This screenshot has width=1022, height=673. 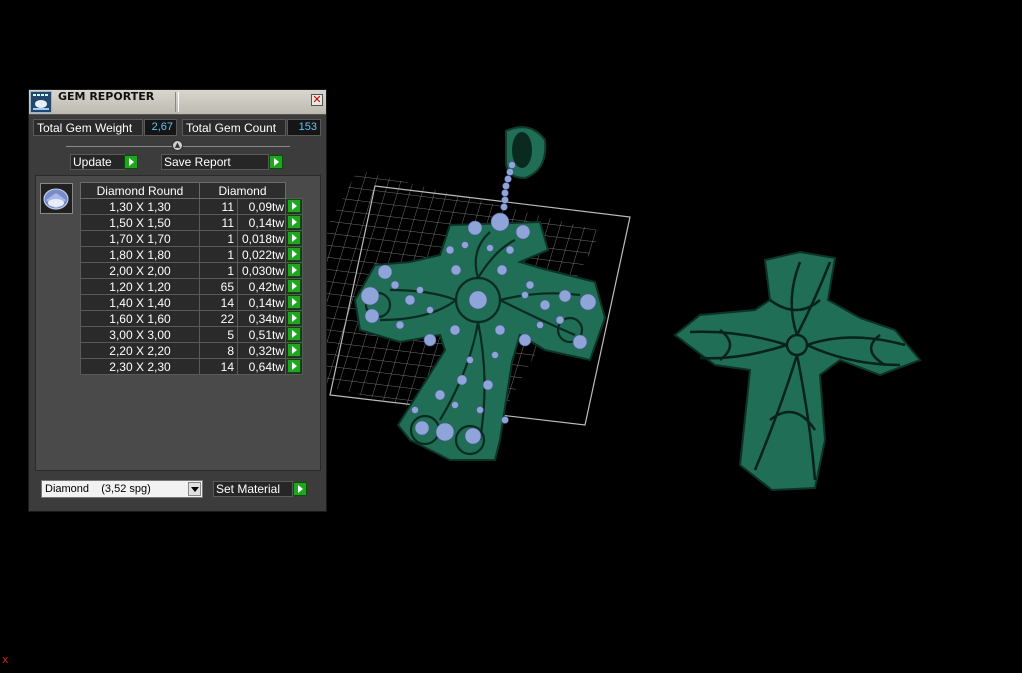 What do you see at coordinates (261, 254) in the screenshot?
I see `gem-weight: 0,022tw` at bounding box center [261, 254].